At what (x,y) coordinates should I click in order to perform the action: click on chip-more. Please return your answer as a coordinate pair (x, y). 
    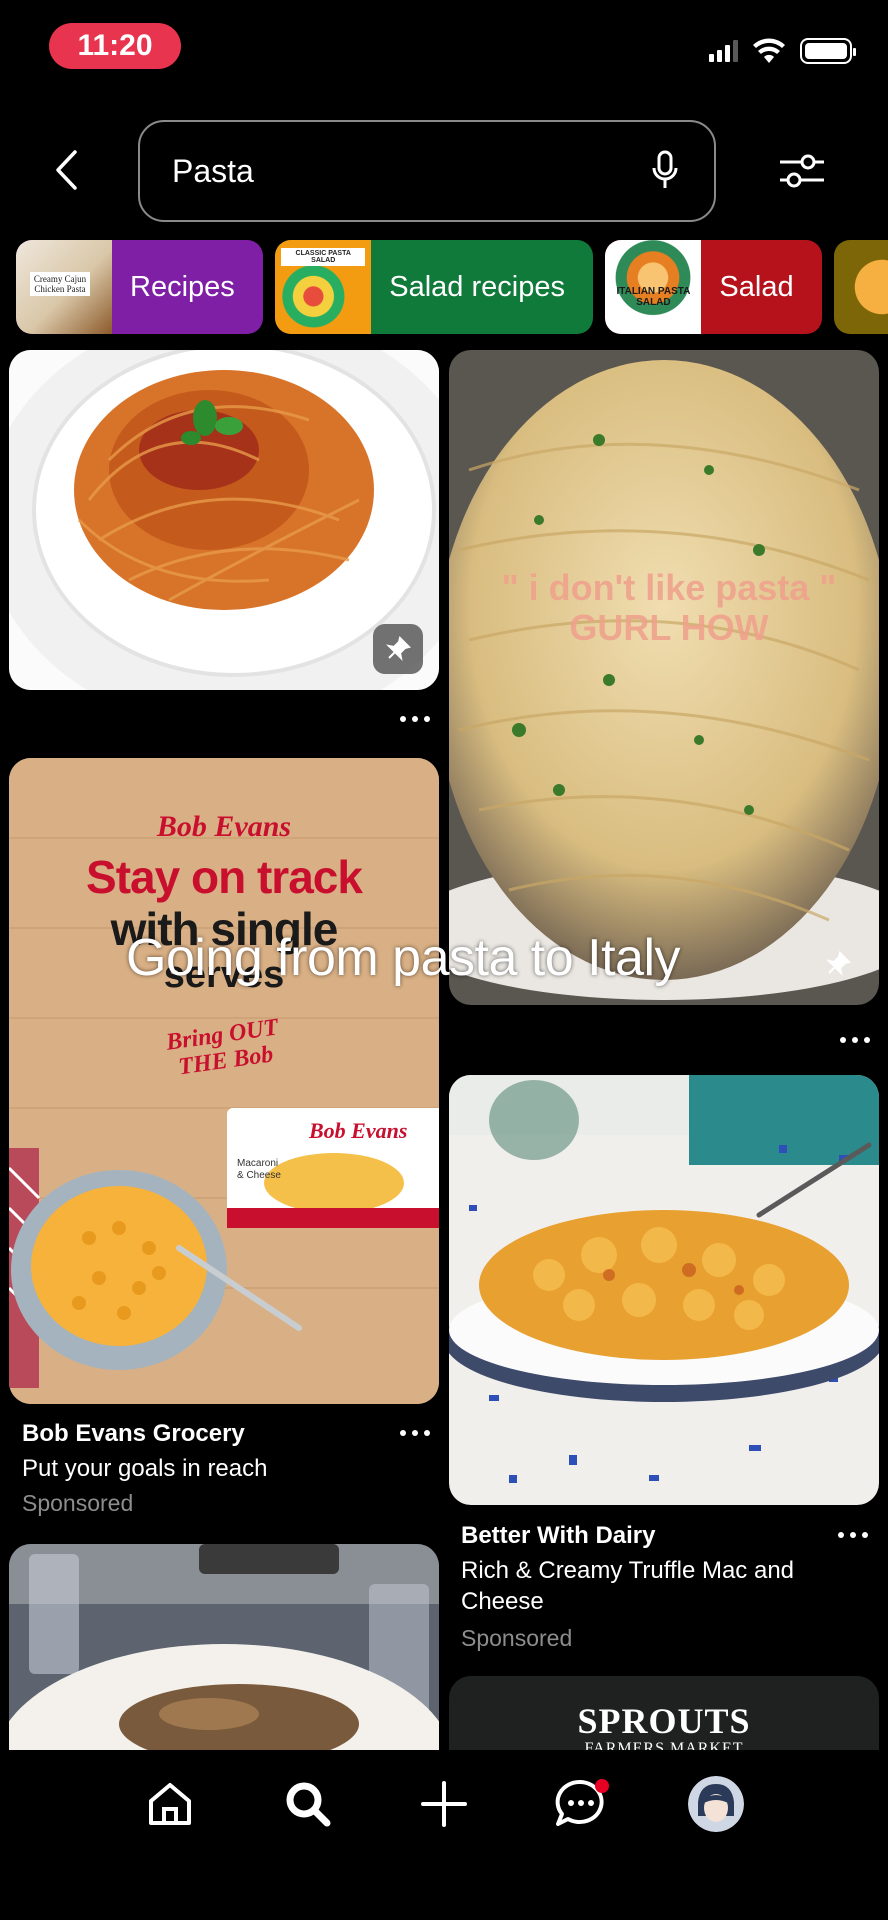
    Looking at the image, I should click on (861, 287).